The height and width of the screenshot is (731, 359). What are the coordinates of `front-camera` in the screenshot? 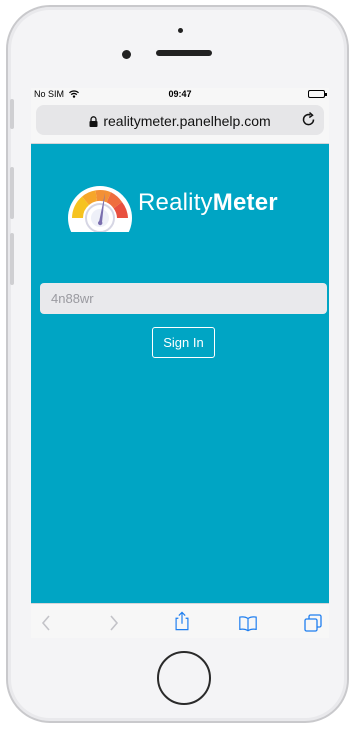 It's located at (126, 54).